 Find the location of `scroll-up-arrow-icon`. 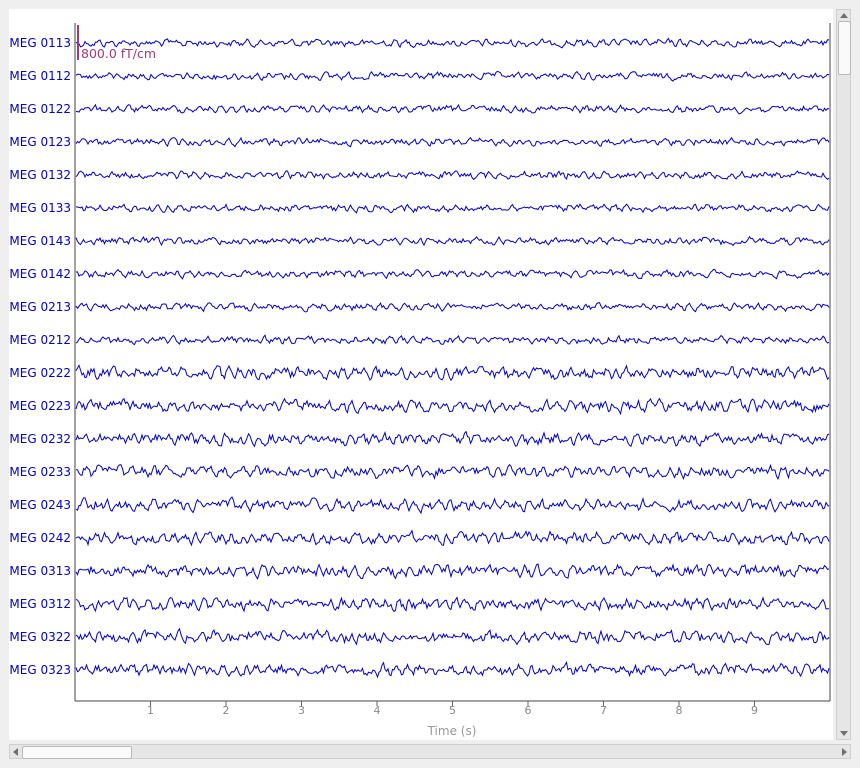

scroll-up-arrow-icon is located at coordinates (844, 15).